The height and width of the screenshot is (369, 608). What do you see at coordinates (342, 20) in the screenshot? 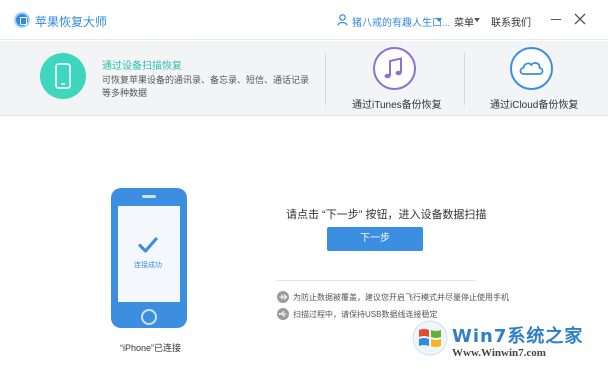
I see `user-icon` at bounding box center [342, 20].